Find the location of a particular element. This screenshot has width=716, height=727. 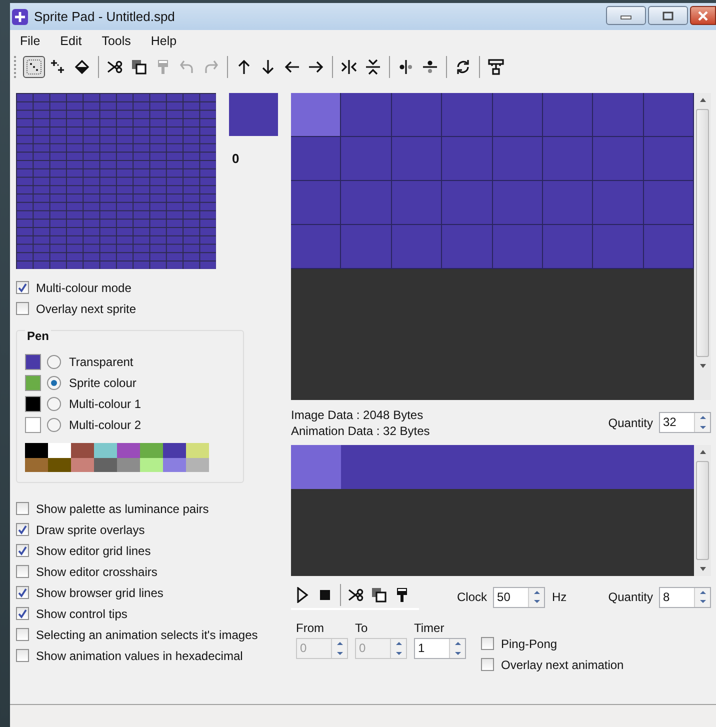

clock-unit: Hz is located at coordinates (559, 597).